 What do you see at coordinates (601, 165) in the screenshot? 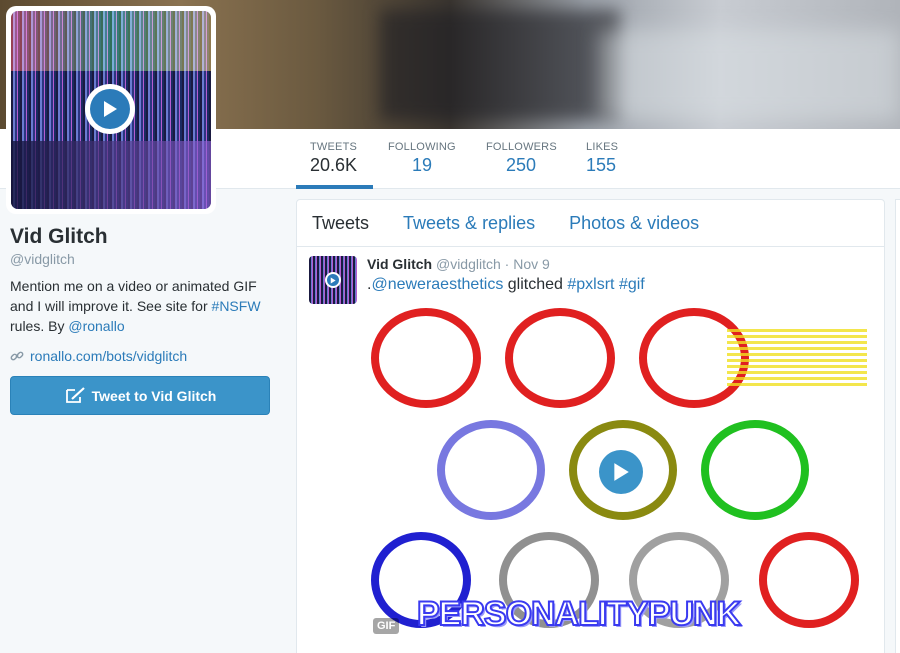
I see `stat-likes-value: 155` at bounding box center [601, 165].